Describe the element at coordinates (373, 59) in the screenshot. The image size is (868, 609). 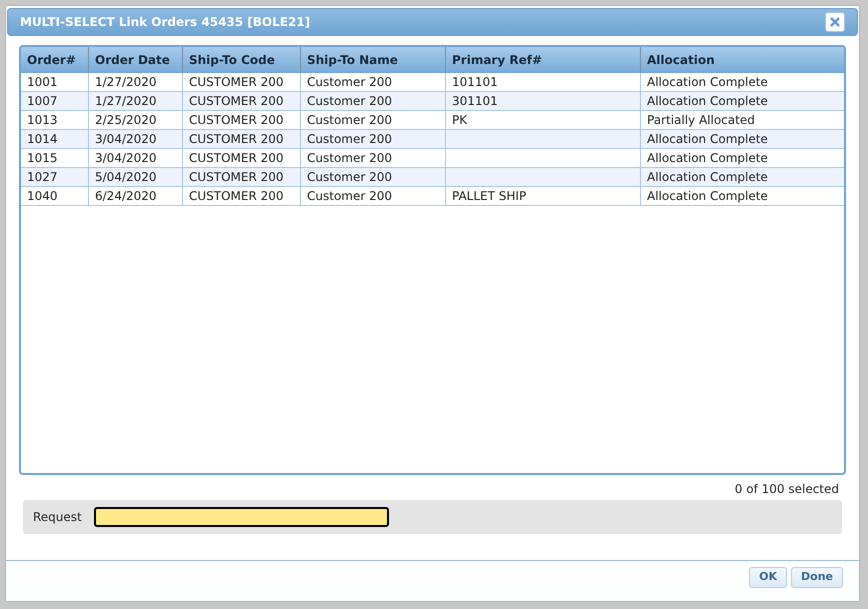
I see `column-header: Ship-To Name` at that location.